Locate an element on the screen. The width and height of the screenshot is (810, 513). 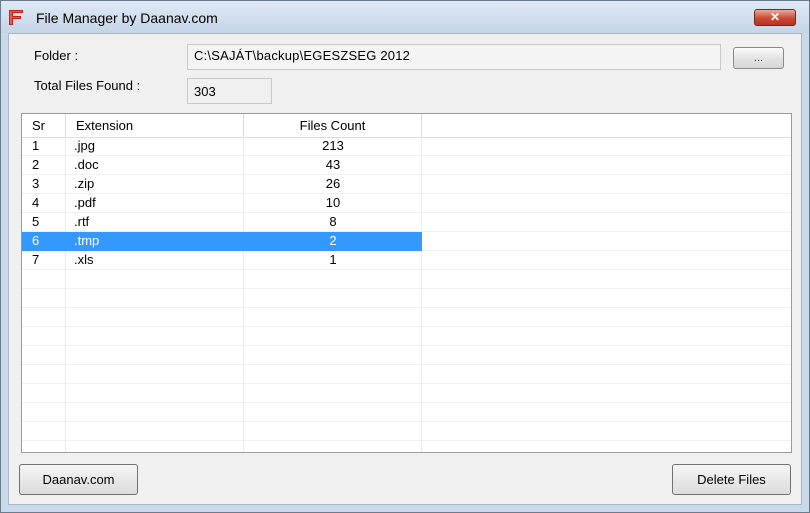
column-header-sr: Sr is located at coordinates (44, 125).